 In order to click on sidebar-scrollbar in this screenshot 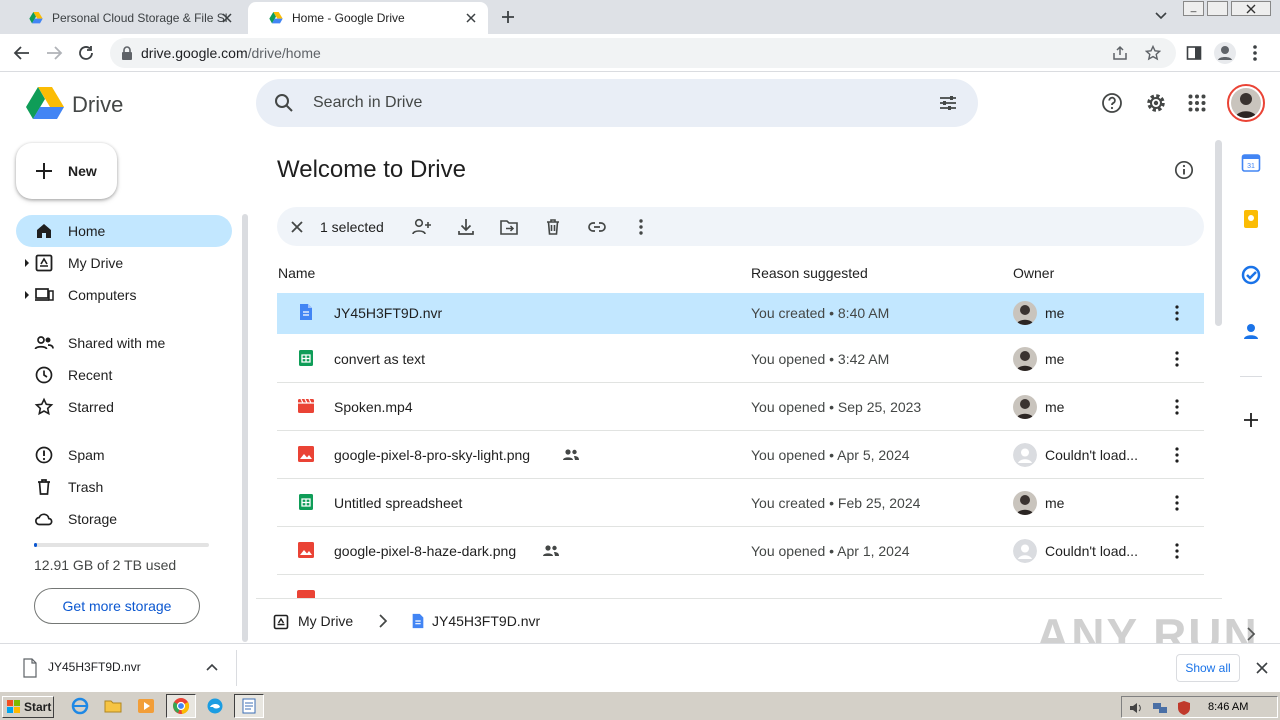, I will do `click(245, 428)`.